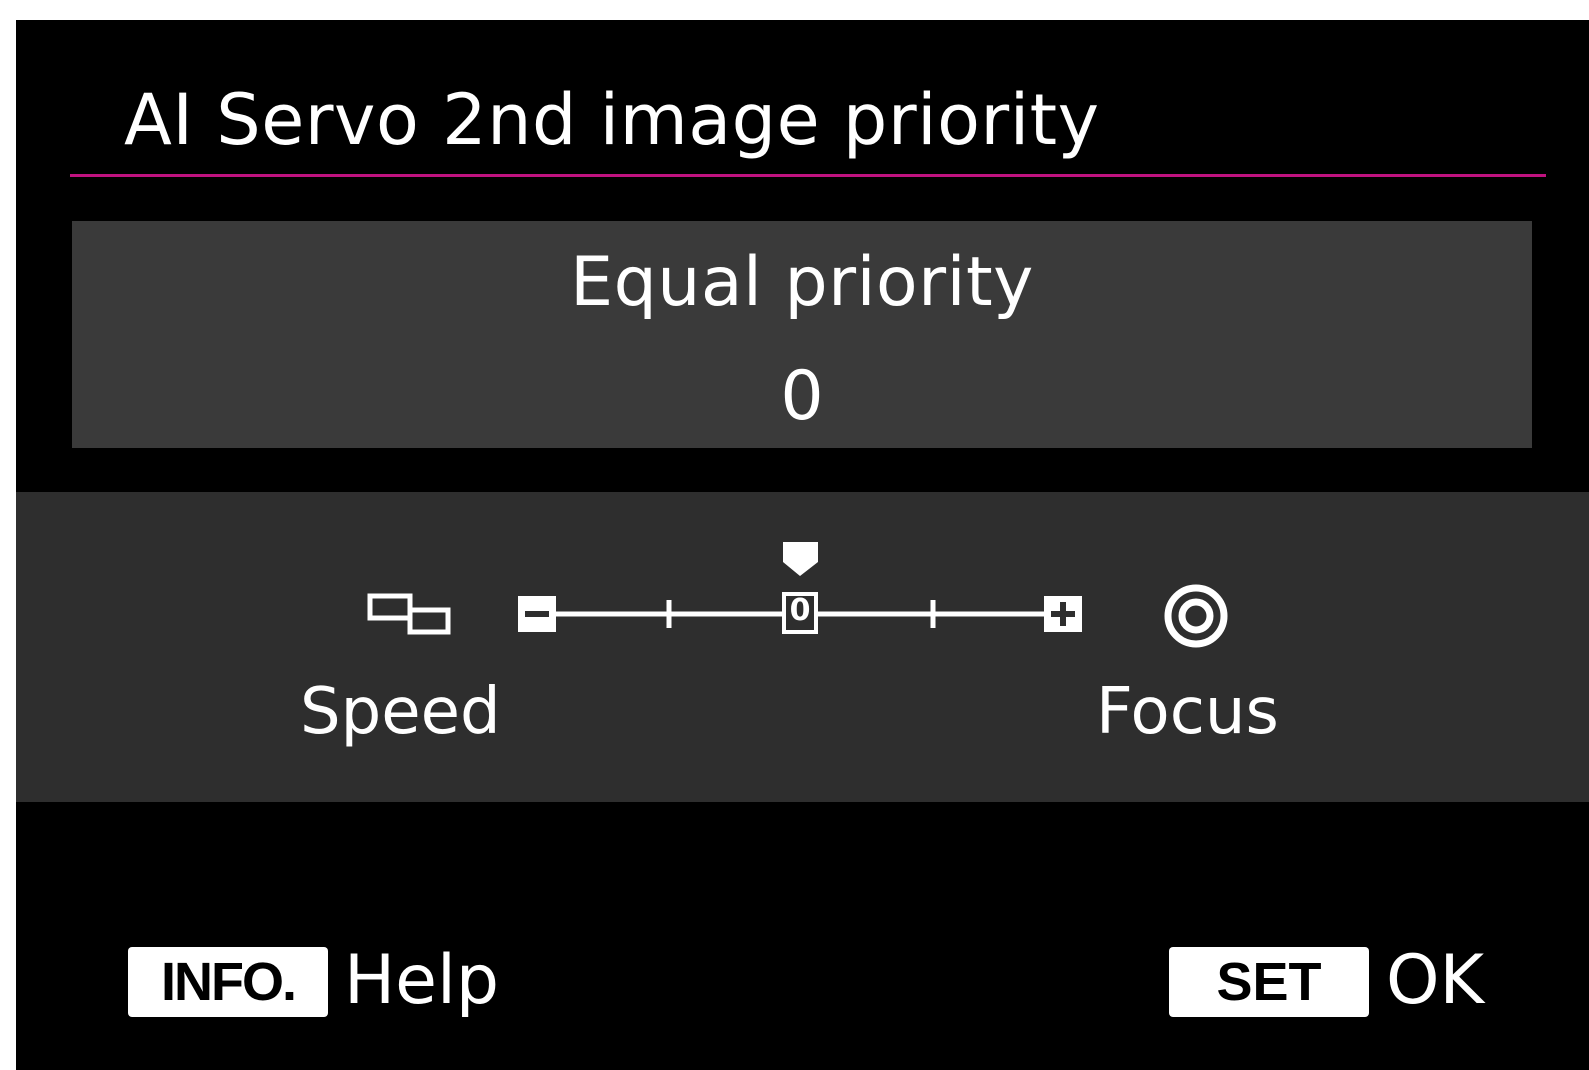 This screenshot has width=1589, height=1070. What do you see at coordinates (802, 282) in the screenshot?
I see `priority-mode-label: Equal priority` at bounding box center [802, 282].